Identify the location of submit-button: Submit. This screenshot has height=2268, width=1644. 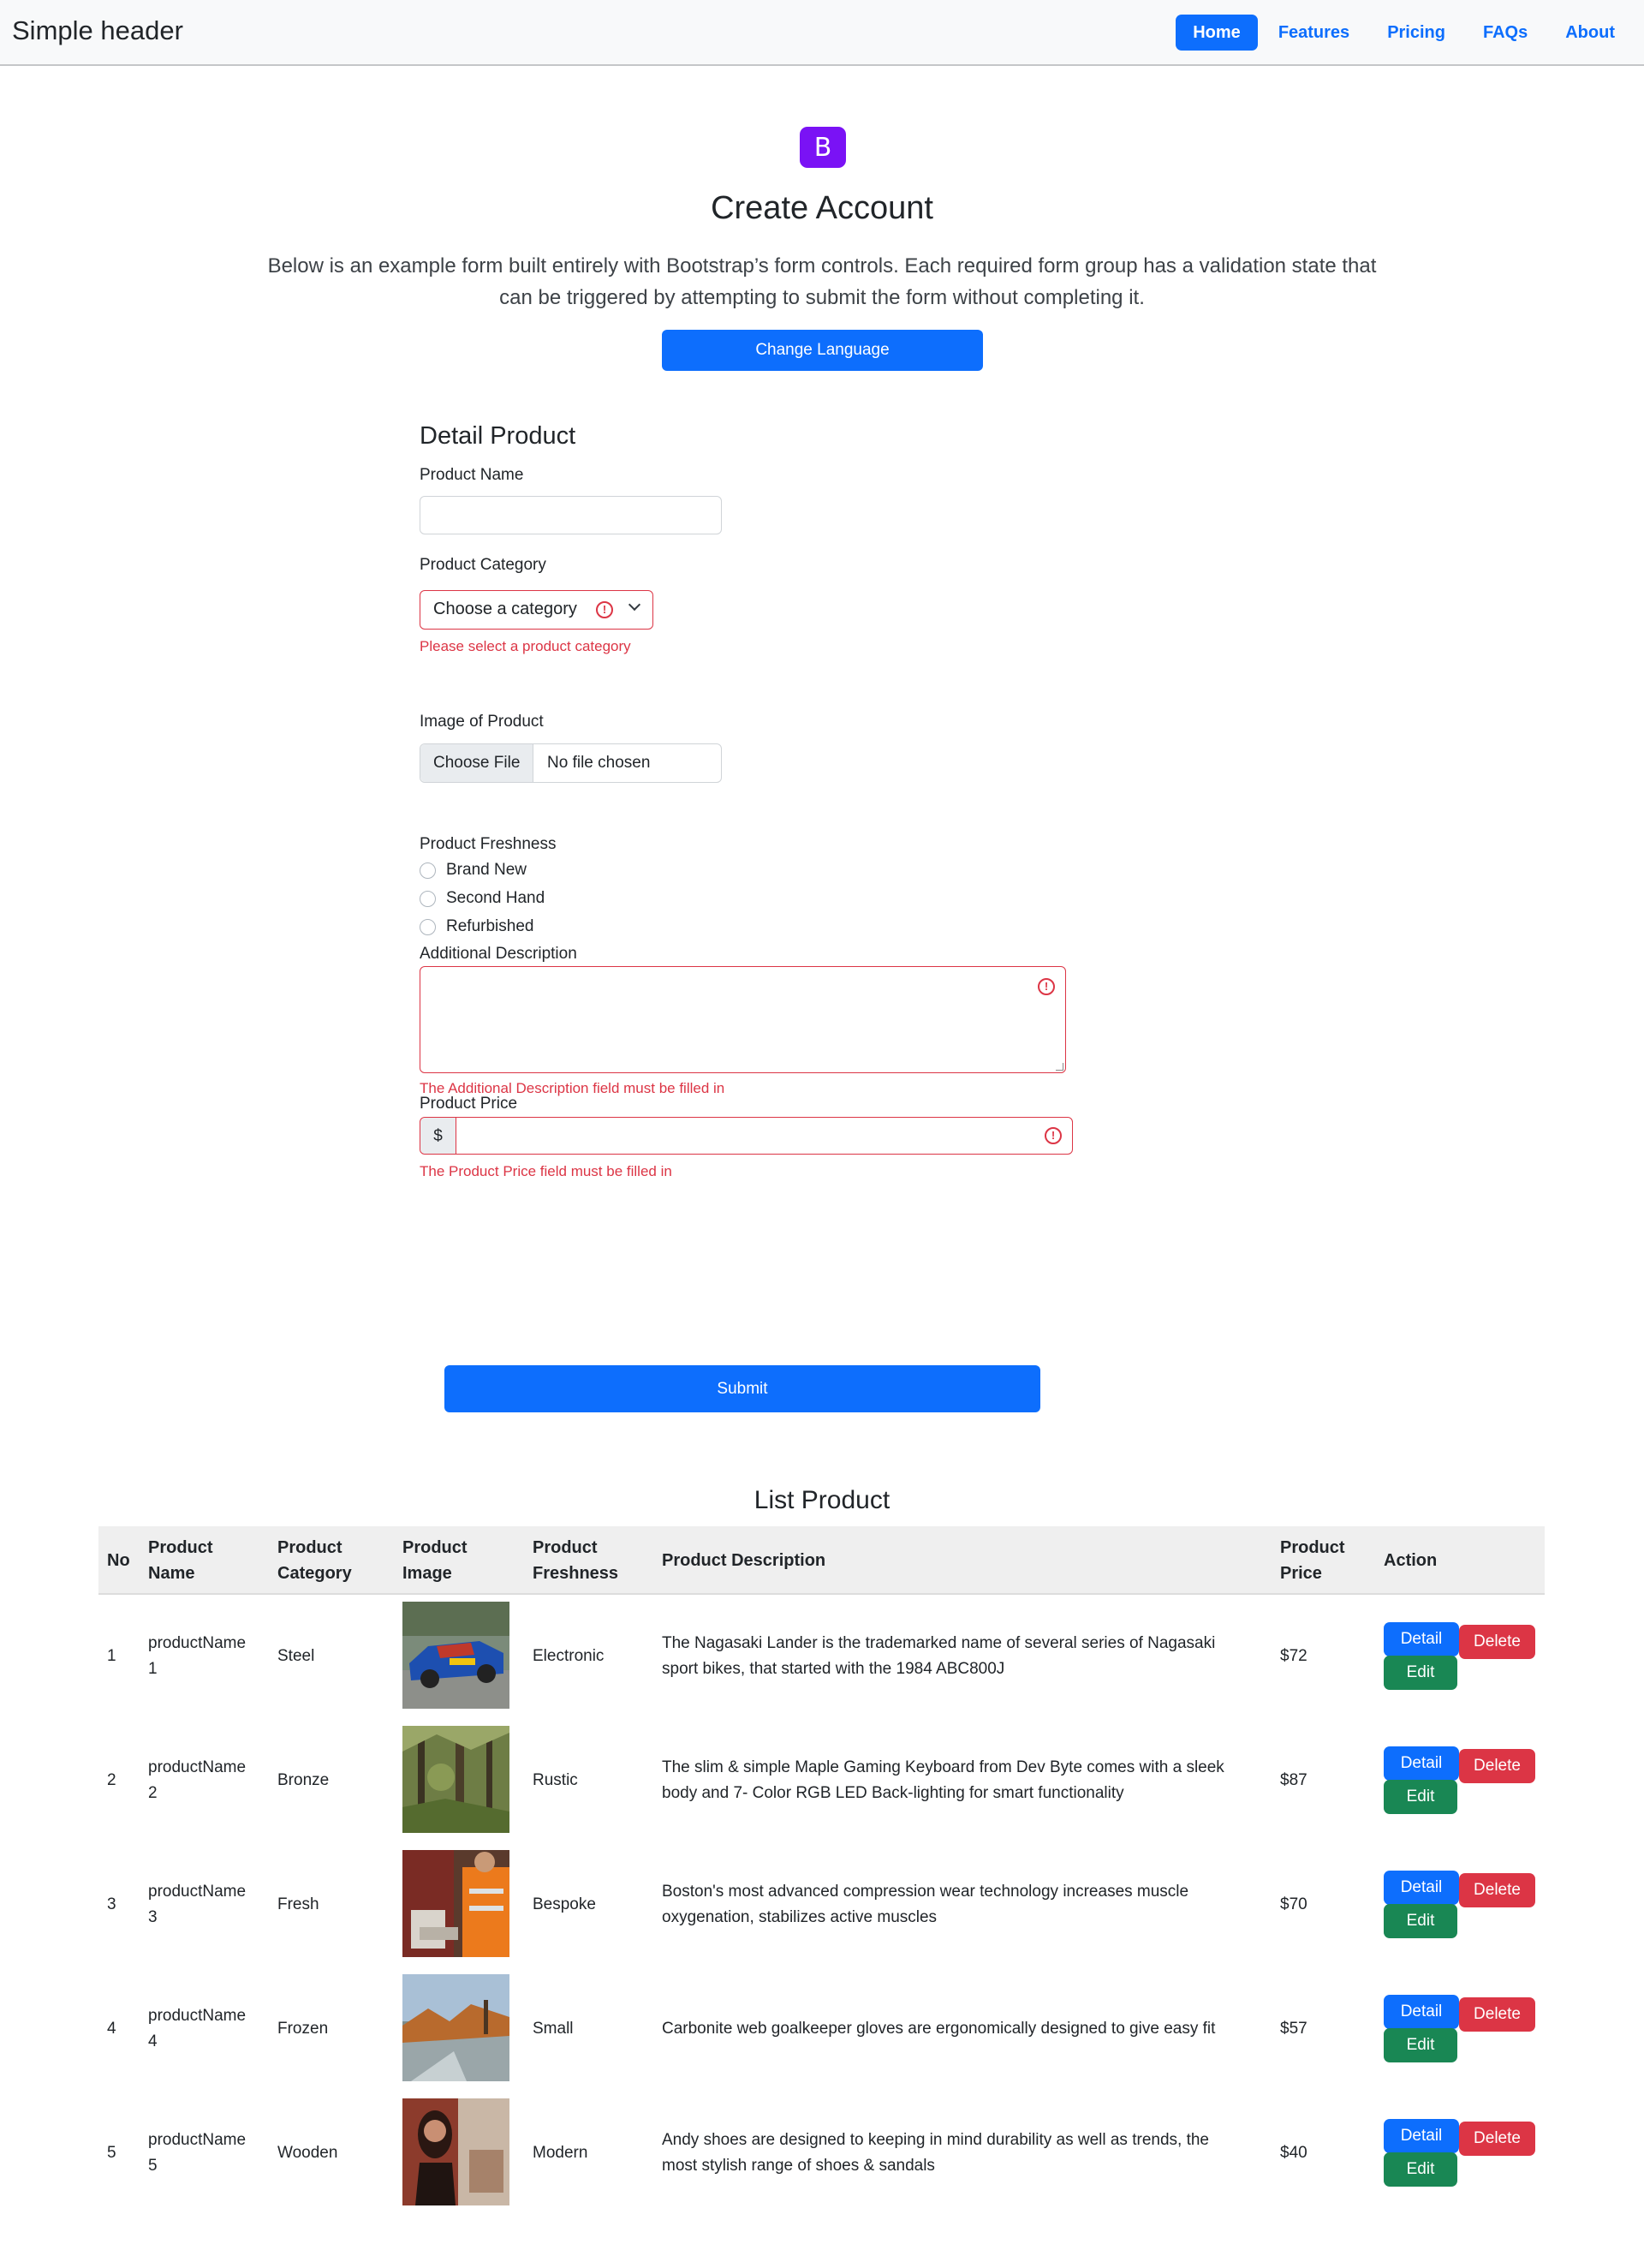
(742, 1389).